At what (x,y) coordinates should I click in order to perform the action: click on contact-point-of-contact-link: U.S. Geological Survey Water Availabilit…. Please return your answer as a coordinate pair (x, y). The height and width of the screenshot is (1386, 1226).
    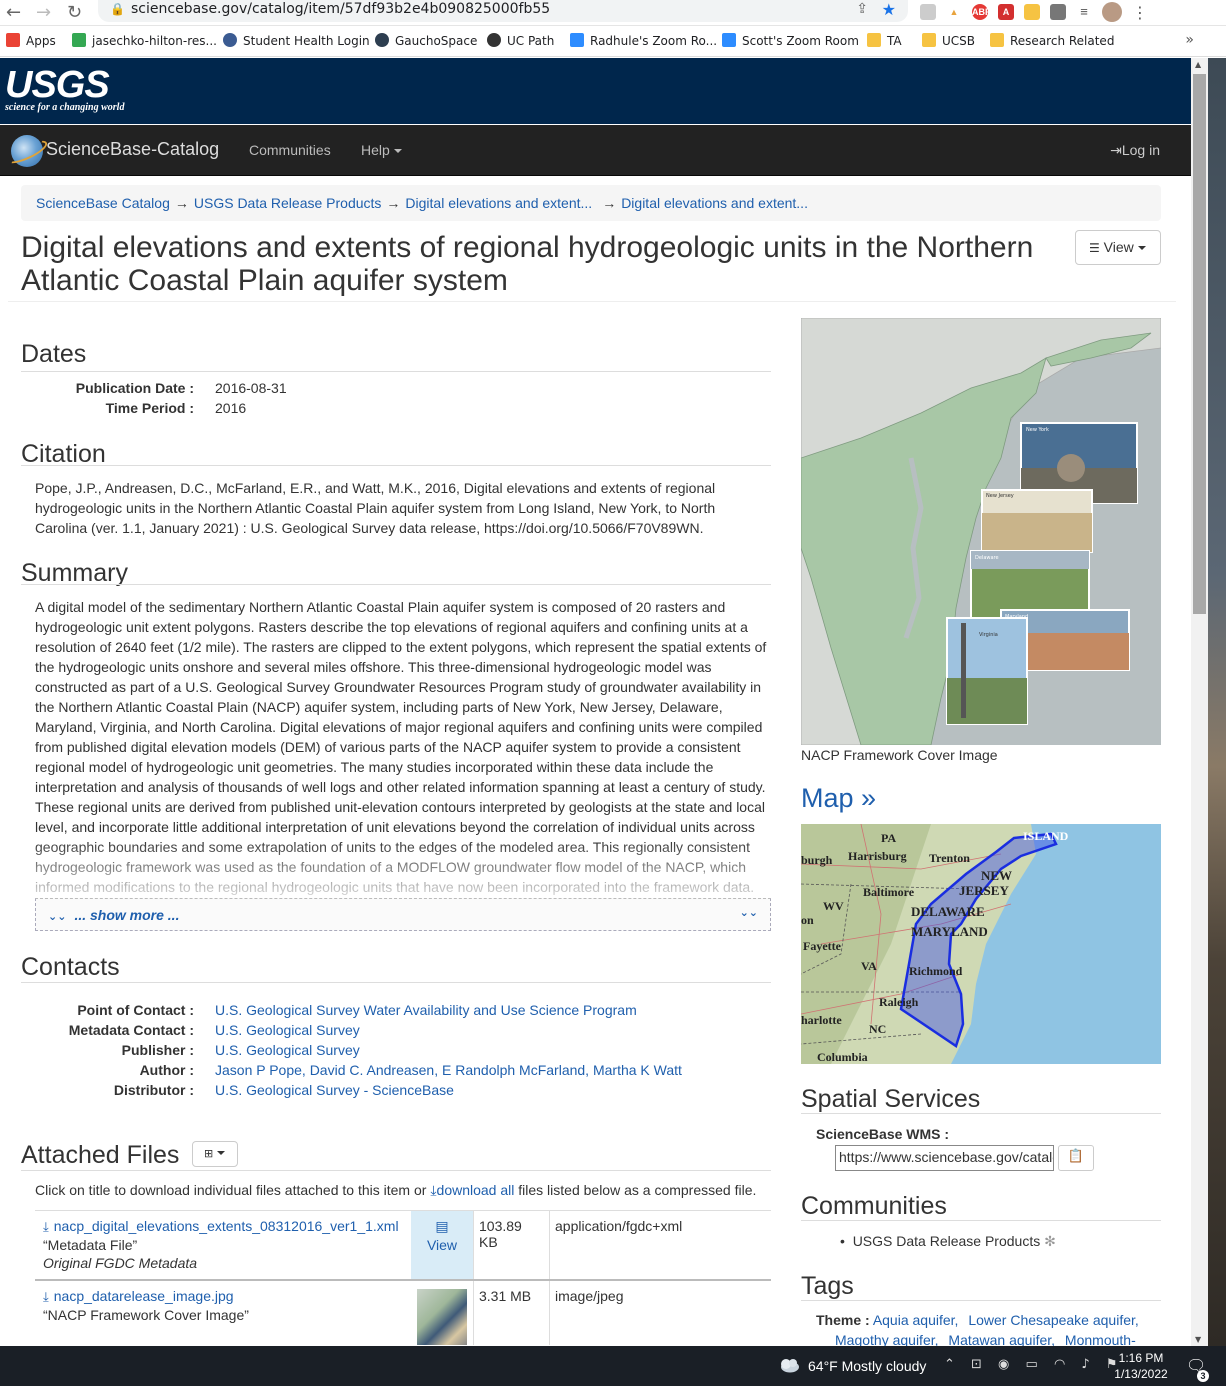
    Looking at the image, I should click on (426, 1010).